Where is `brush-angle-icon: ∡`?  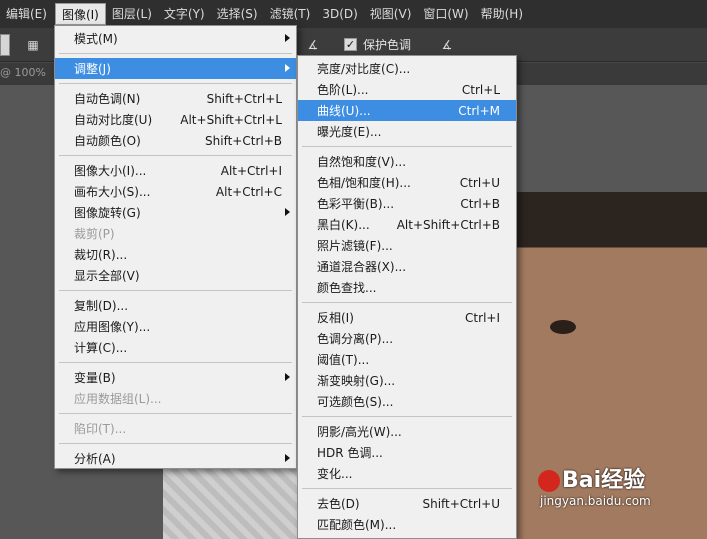
brush-angle-icon: ∡ is located at coordinates (313, 45).